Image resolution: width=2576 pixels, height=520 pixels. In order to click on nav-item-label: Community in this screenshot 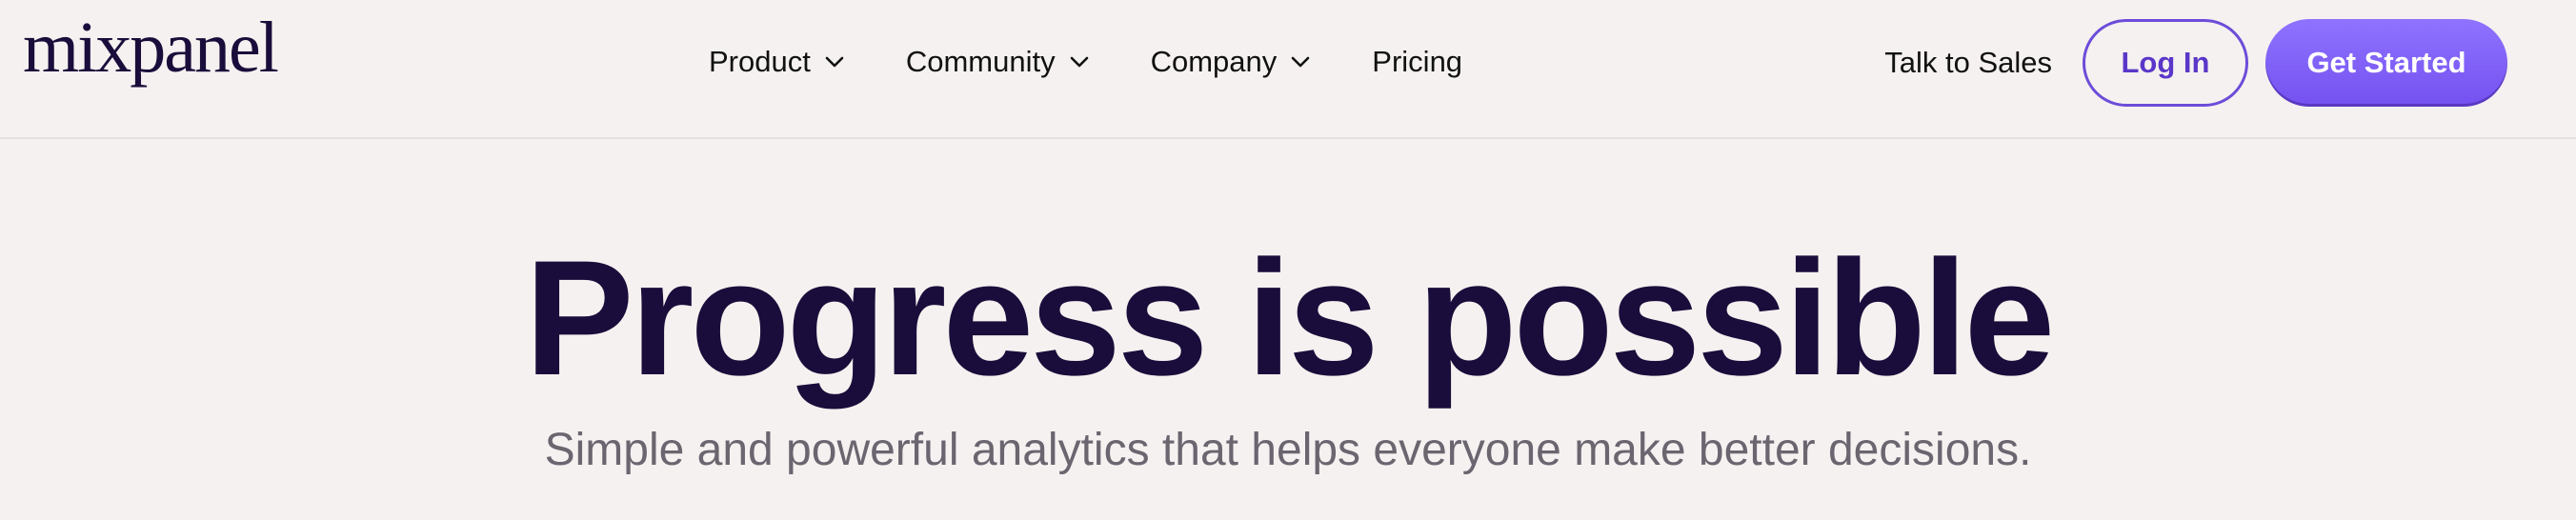, I will do `click(980, 61)`.